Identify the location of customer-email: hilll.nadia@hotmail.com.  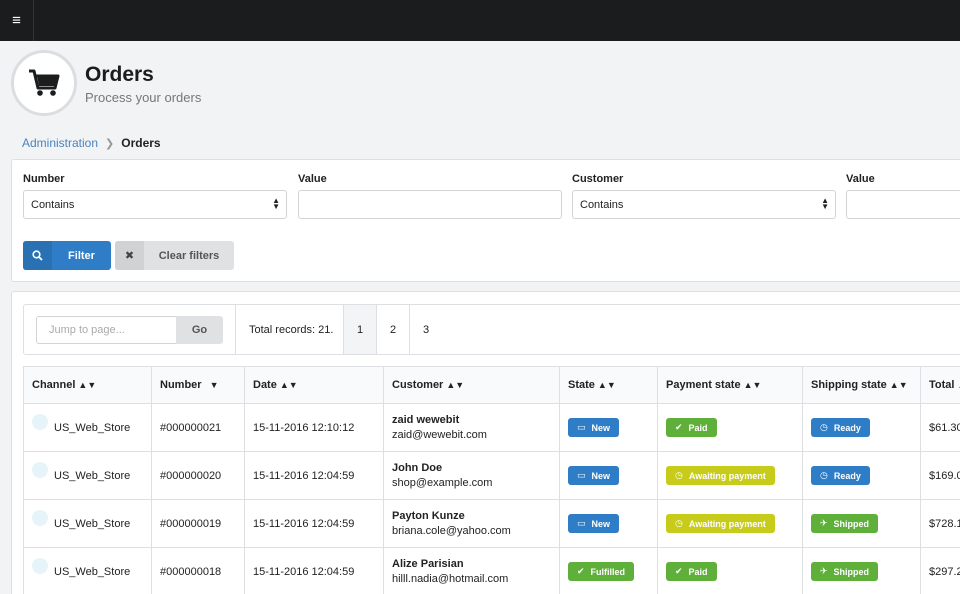
(450, 579).